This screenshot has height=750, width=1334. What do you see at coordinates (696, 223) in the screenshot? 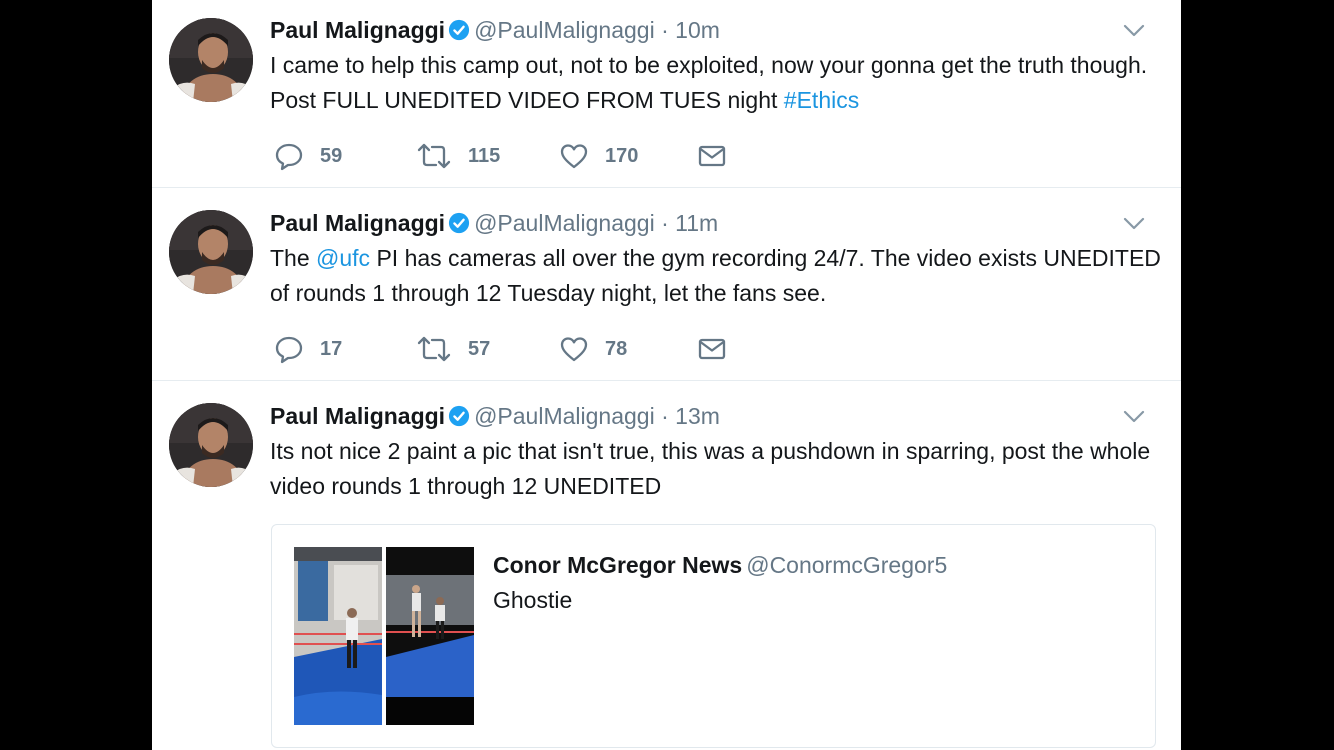
I see `timestamp: 11m` at bounding box center [696, 223].